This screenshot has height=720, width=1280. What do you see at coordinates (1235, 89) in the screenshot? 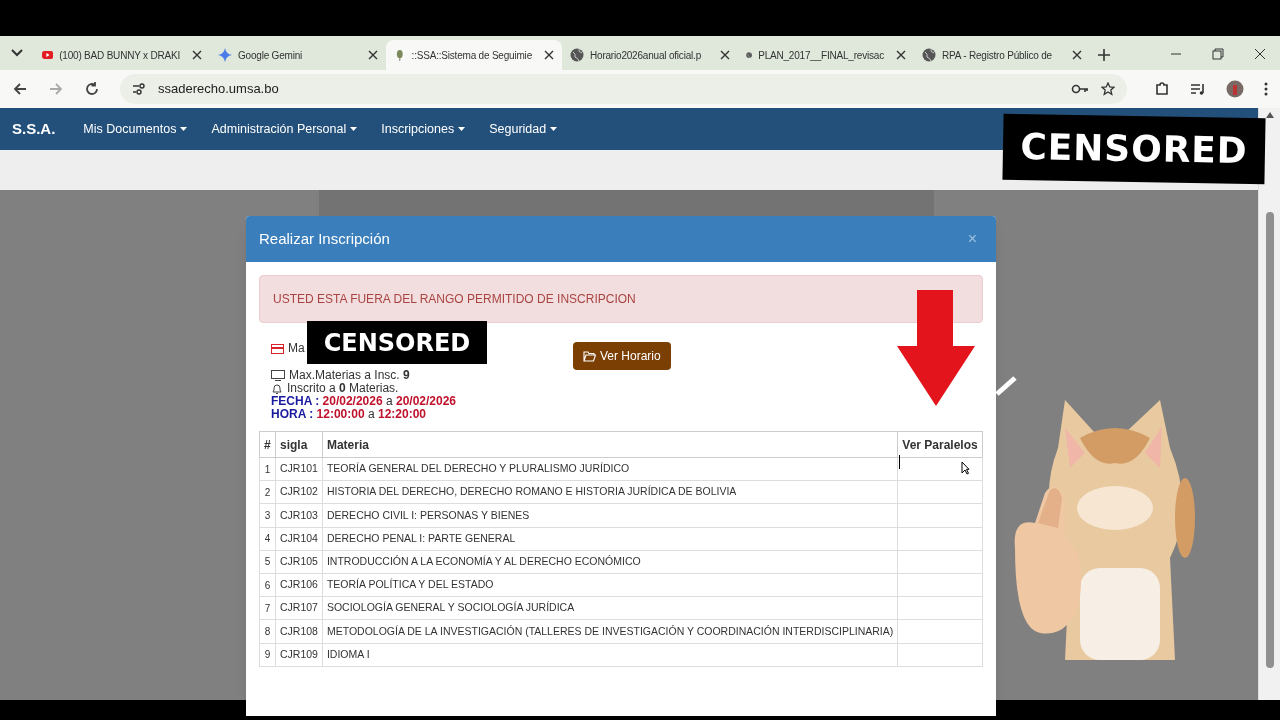
I see `profile-avatar-icon` at bounding box center [1235, 89].